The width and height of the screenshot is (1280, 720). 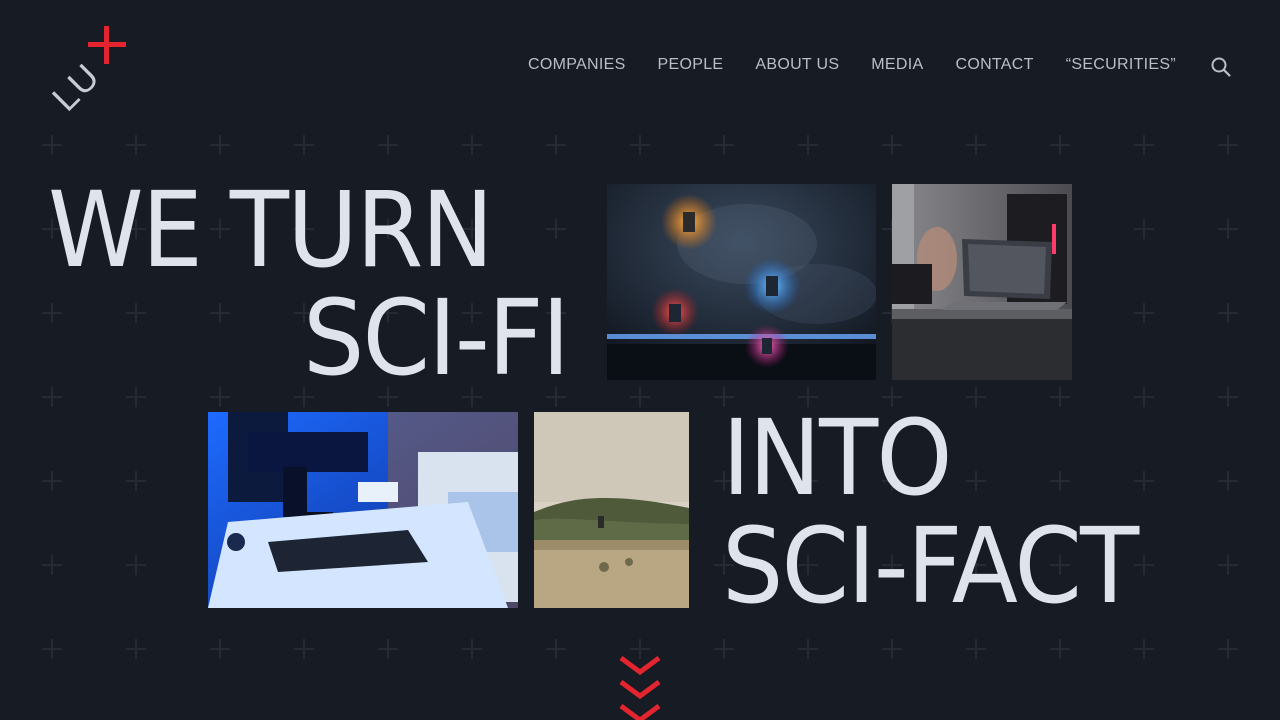 I want to click on hero-line-we-turn: WE TURN, so click(x=271, y=230).